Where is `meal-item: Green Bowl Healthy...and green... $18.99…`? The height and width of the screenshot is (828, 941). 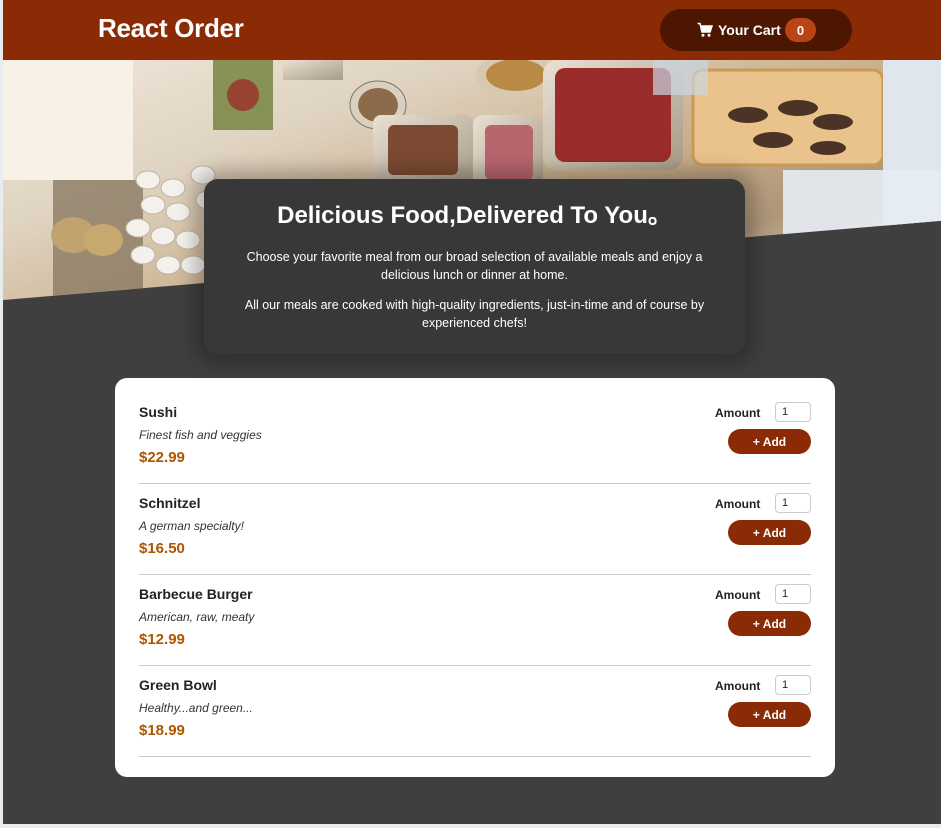 meal-item: Green Bowl Healthy...and green... $18.99… is located at coordinates (475, 711).